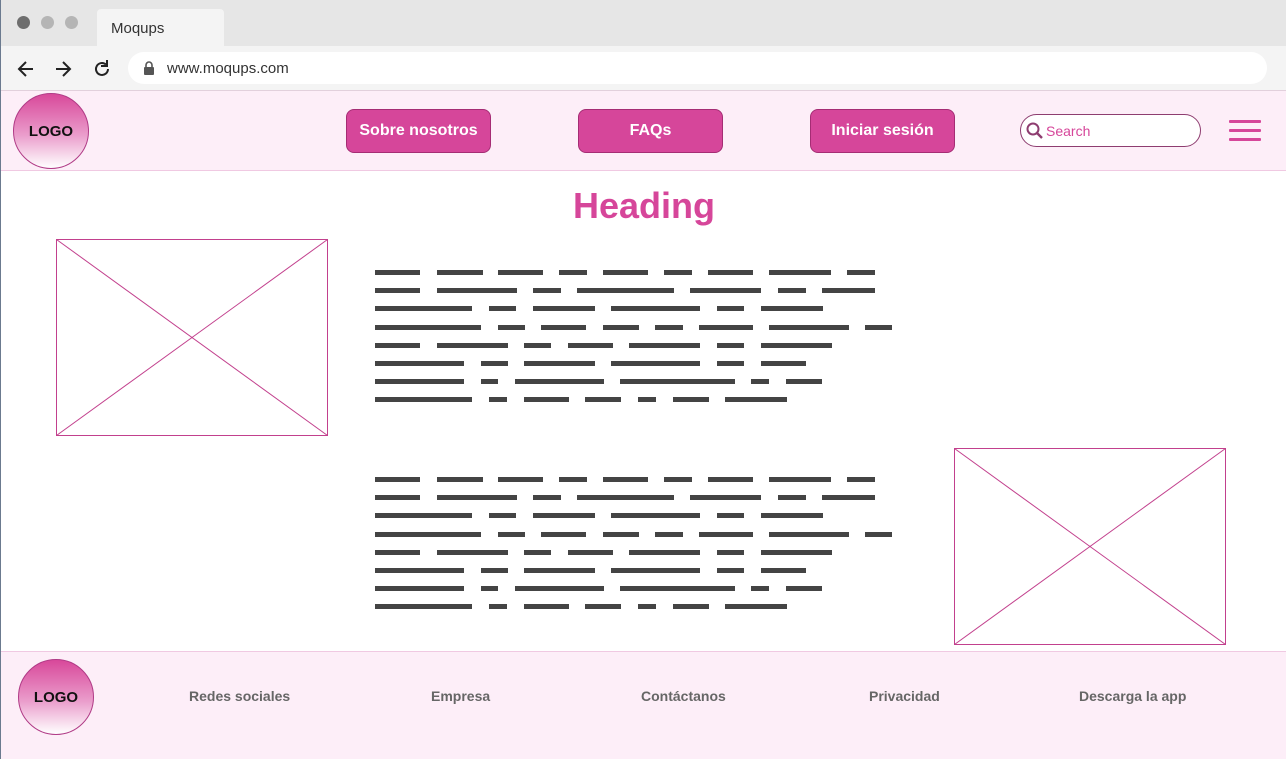  What do you see at coordinates (418, 131) in the screenshot?
I see `nav-button-sobre-nosotros: Sobre nosotros` at bounding box center [418, 131].